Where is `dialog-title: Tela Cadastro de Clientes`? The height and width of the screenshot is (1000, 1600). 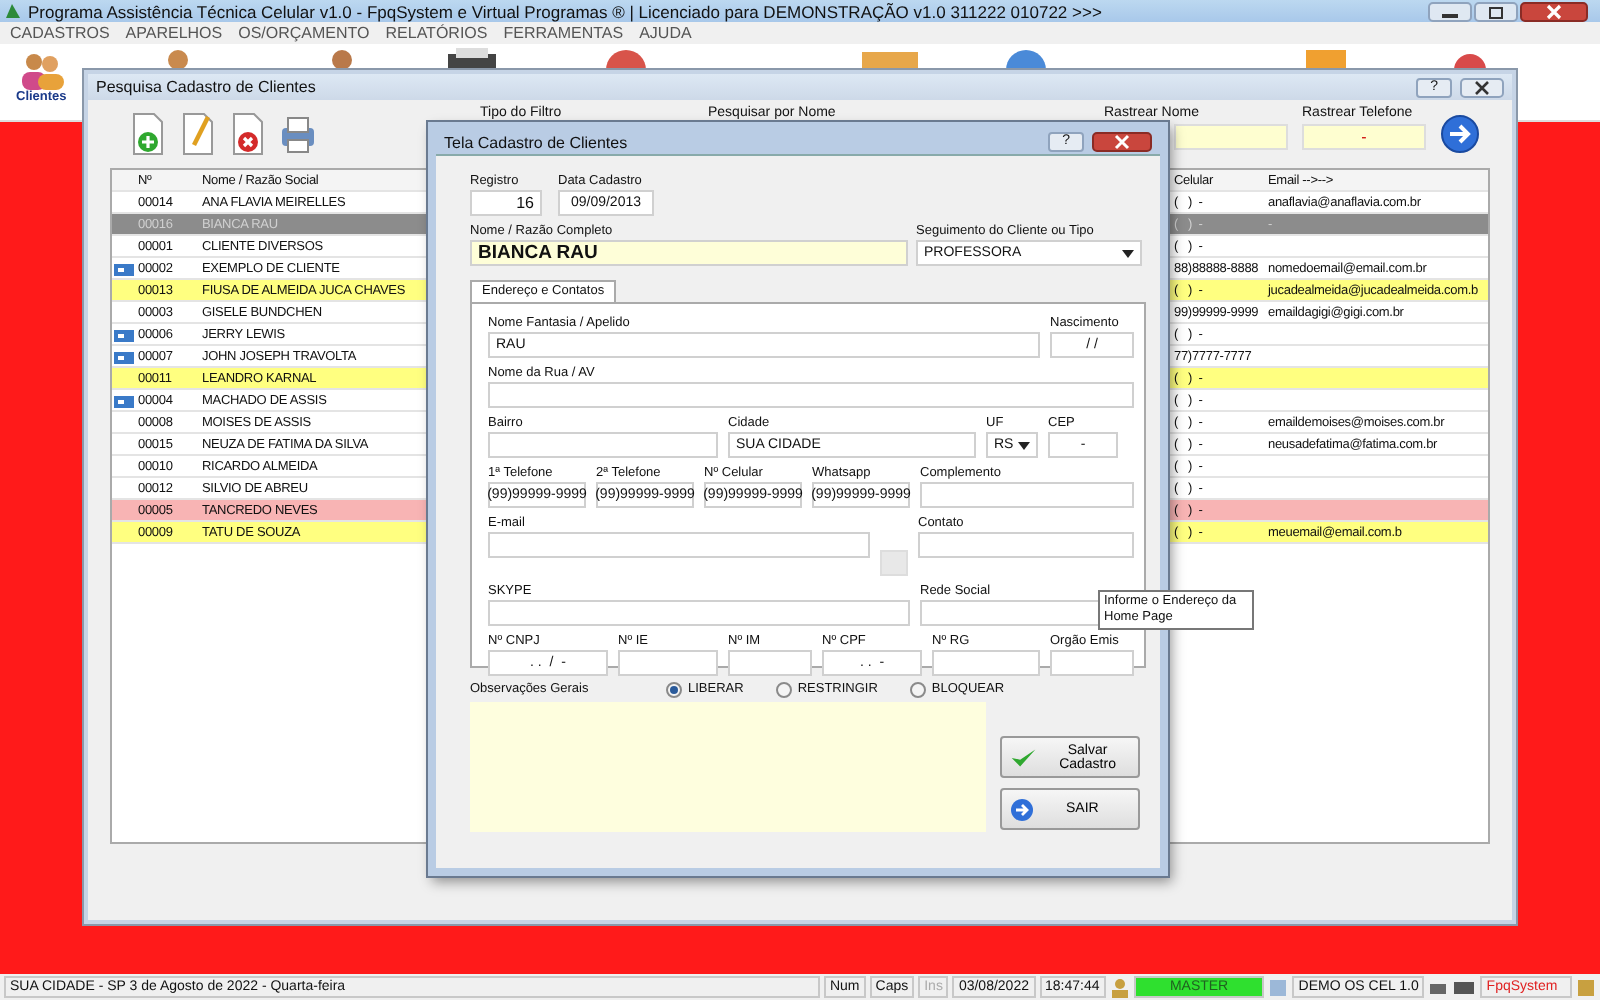
dialog-title: Tela Cadastro de Clientes is located at coordinates (536, 142).